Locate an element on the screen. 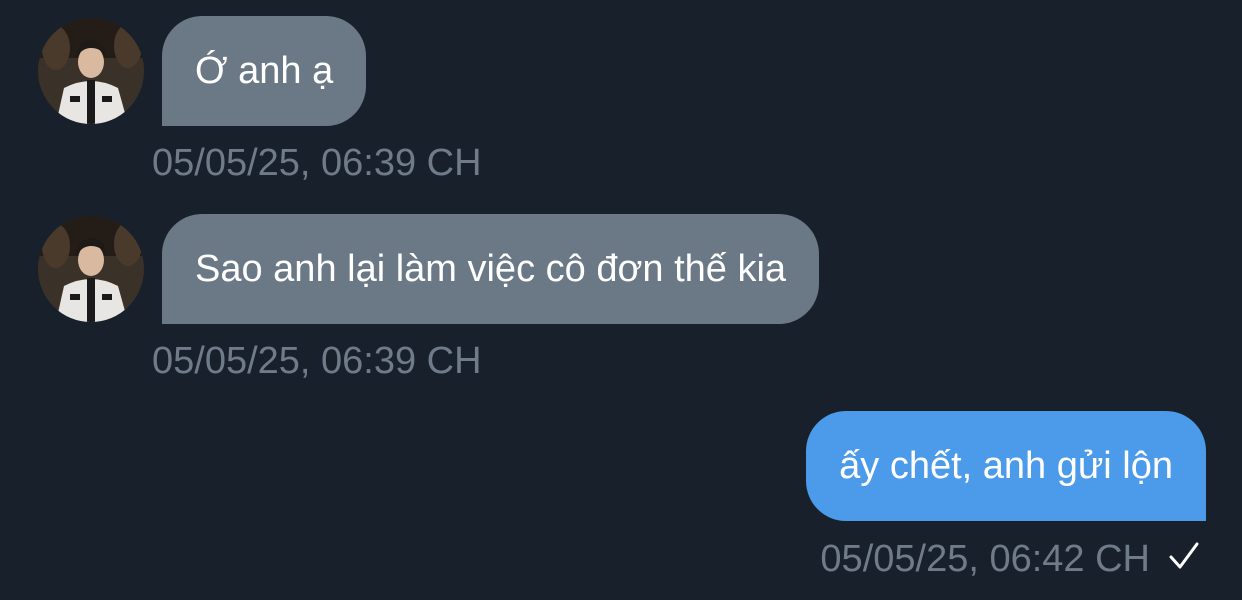 This screenshot has height=600, width=1242. message-bubble-incoming: Sao anh lại làm việc cô đơn thế kia is located at coordinates (491, 269).